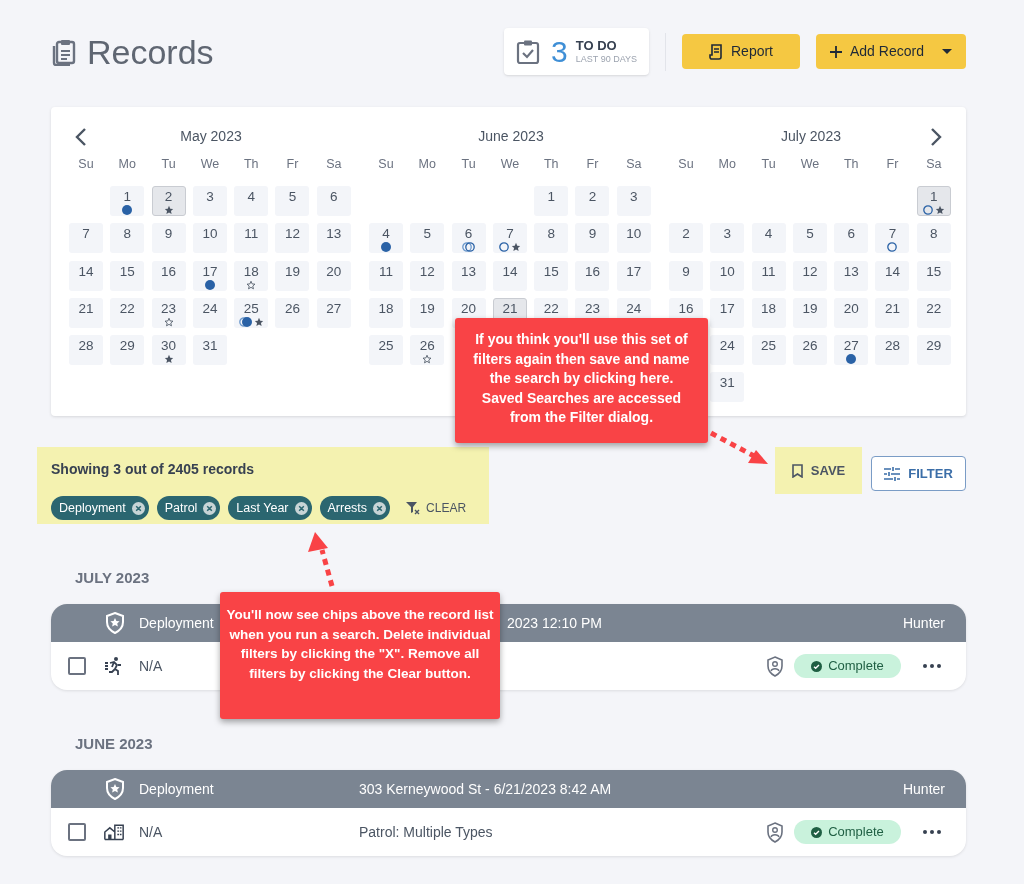 Image resolution: width=1024 pixels, height=884 pixels. What do you see at coordinates (270, 508) in the screenshot?
I see `filter-chip: Last Year` at bounding box center [270, 508].